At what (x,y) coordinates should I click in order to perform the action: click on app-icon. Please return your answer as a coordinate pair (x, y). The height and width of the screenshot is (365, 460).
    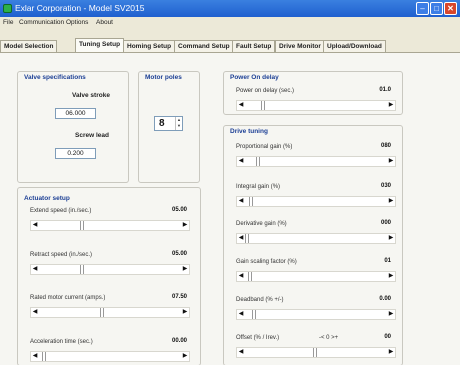
    Looking at the image, I should click on (7, 8).